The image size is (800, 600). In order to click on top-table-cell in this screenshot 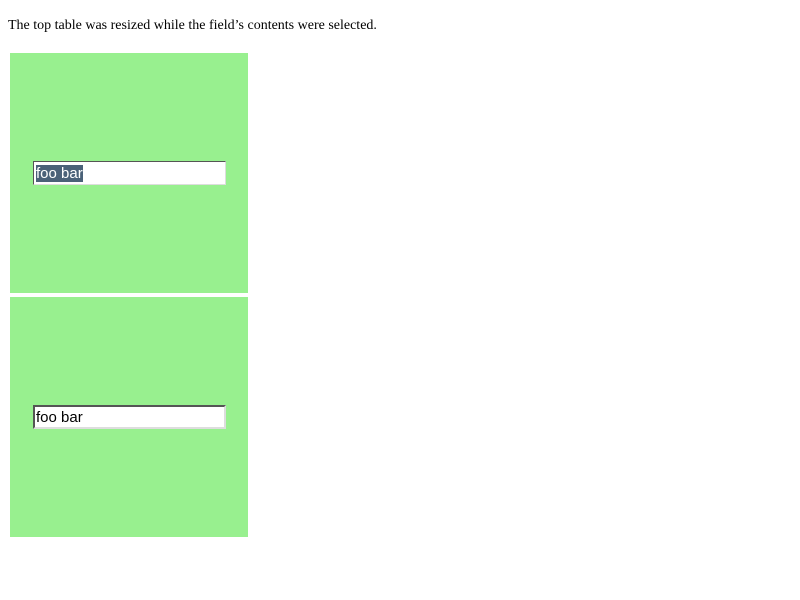, I will do `click(129, 173)`.